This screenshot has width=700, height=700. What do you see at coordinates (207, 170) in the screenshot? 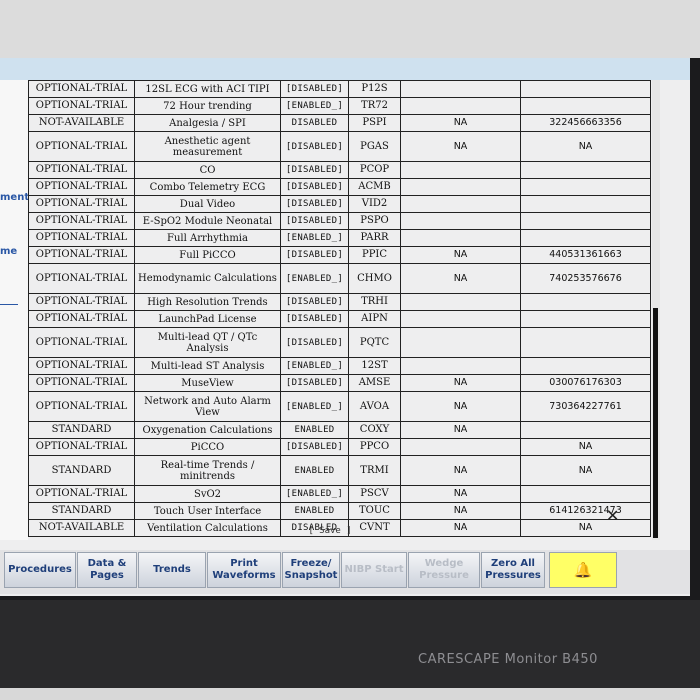
I see `option-name-cell: CO` at bounding box center [207, 170].